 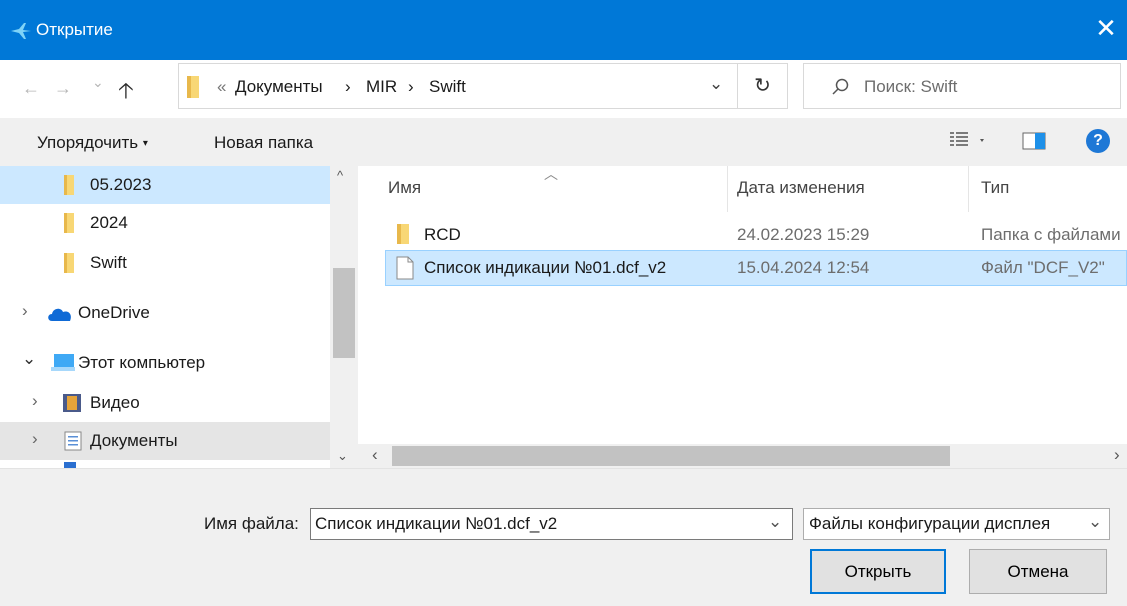 I want to click on recent-locations-button: ⌄, so click(x=98, y=82).